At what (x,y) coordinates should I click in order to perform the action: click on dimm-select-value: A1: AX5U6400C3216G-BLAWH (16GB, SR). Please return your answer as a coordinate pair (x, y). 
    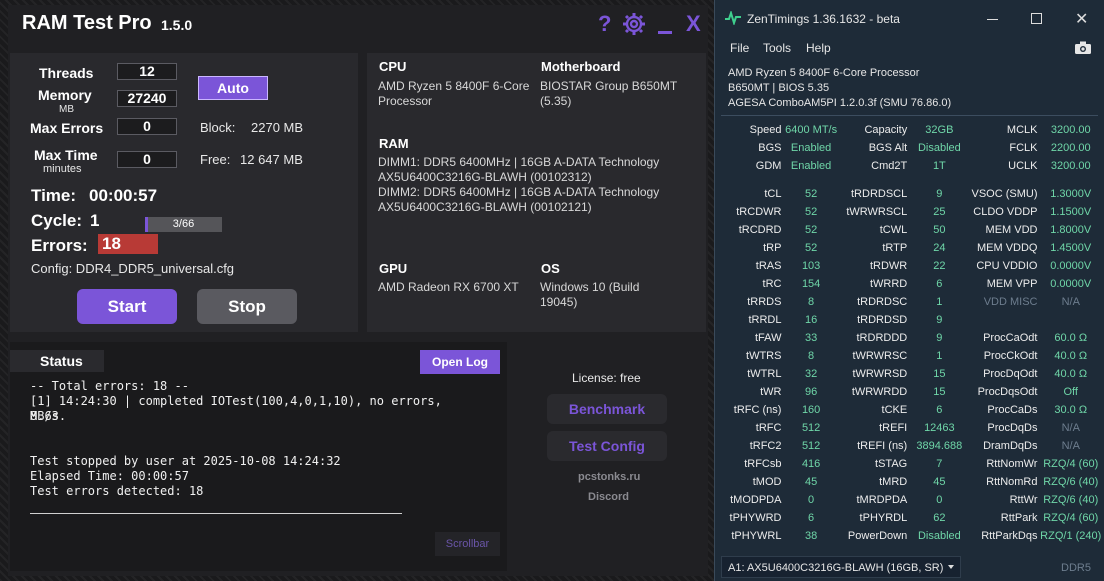
    Looking at the image, I should click on (836, 568).